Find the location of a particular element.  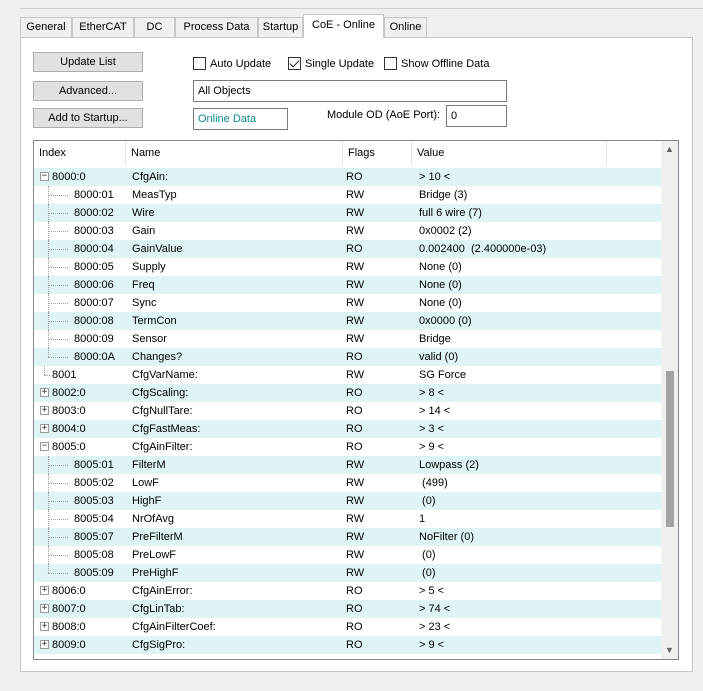

data-mode-field: Online Data is located at coordinates (240, 119).